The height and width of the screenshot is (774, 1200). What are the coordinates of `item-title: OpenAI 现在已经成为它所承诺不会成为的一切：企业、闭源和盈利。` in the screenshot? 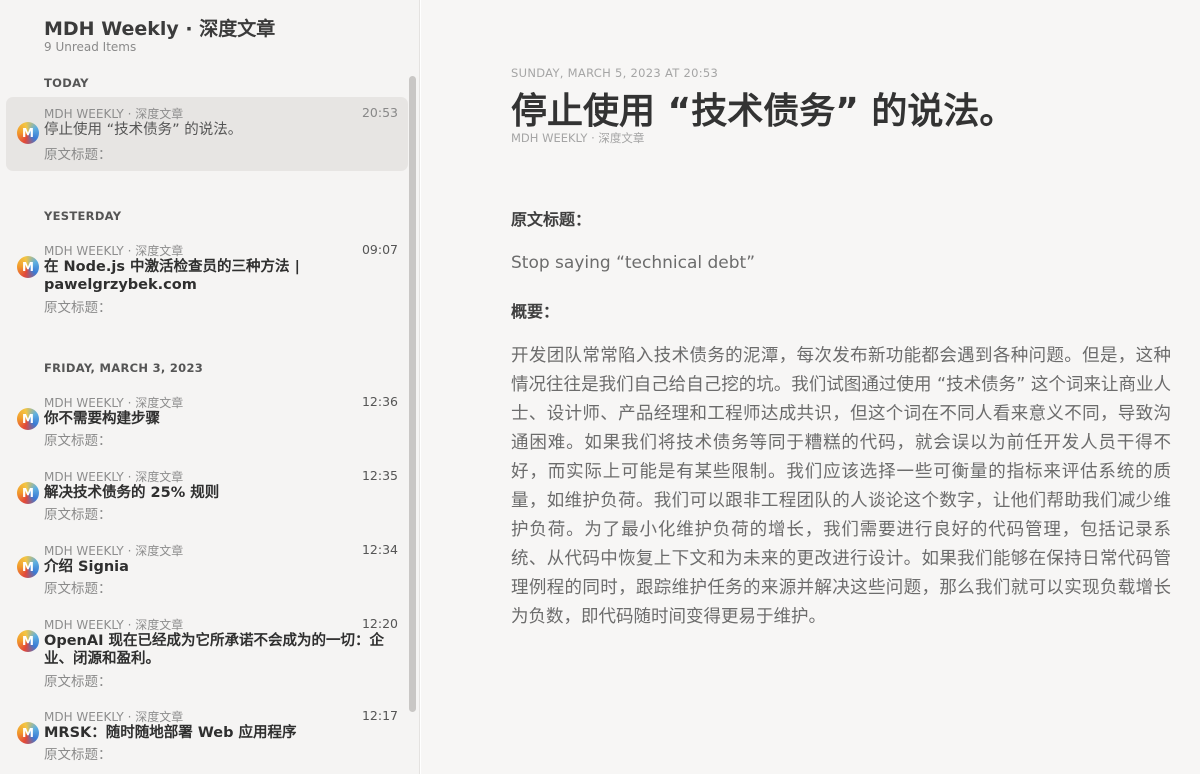 It's located at (214, 650).